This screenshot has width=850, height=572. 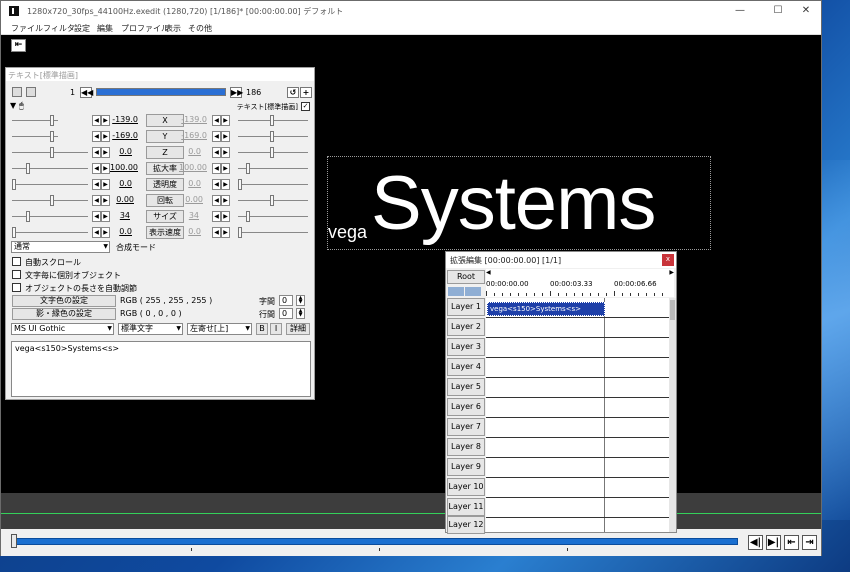 What do you see at coordinates (466, 291) in the screenshot?
I see `zoom-indicator` at bounding box center [466, 291].